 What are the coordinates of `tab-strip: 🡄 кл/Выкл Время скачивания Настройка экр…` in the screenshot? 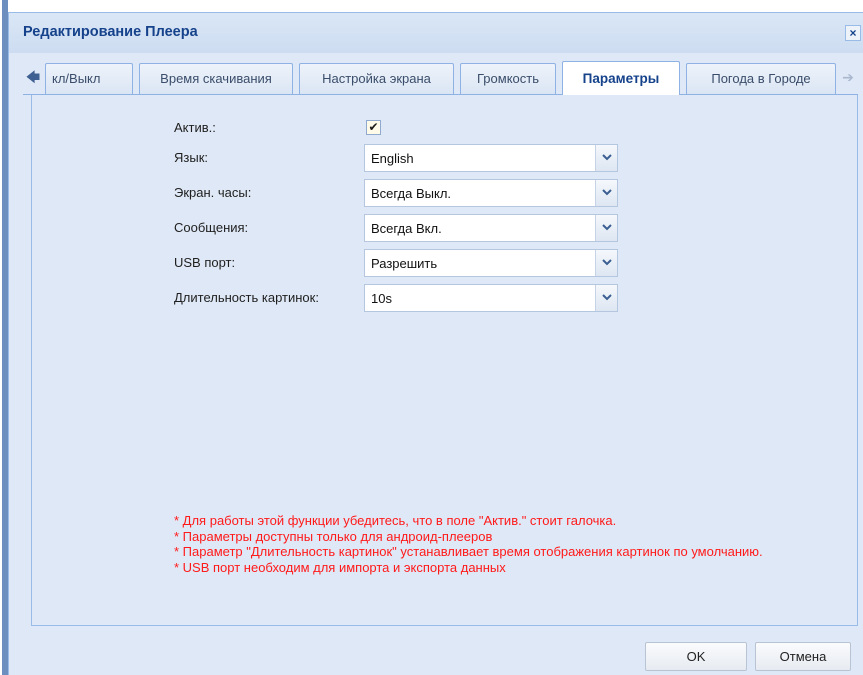 It's located at (440, 78).